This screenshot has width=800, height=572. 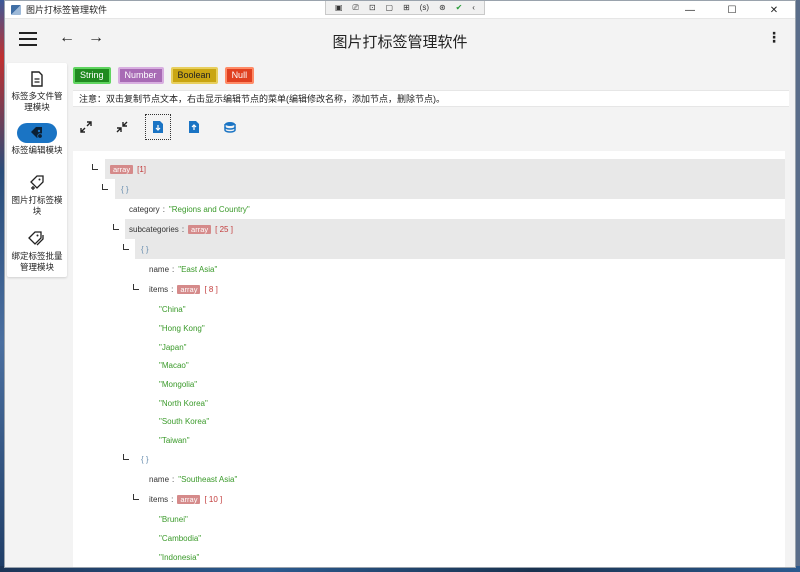 I want to click on debug-video-icon: ⎚, so click(x=355, y=8).